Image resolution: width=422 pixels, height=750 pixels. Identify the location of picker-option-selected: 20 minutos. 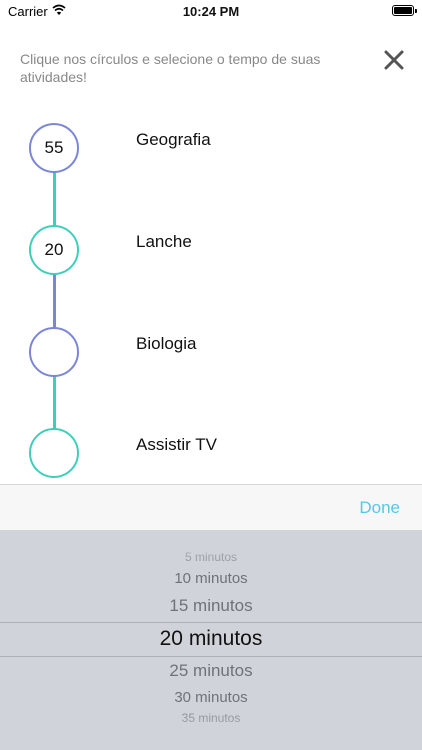
(211, 639).